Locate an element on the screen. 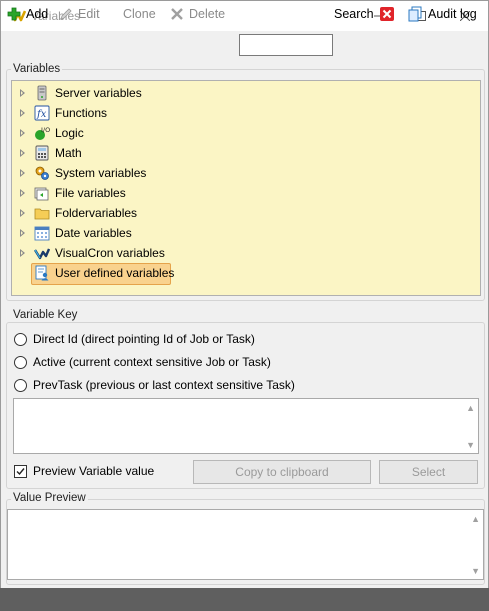  svg-text: fx is located at coordinates (41, 114).